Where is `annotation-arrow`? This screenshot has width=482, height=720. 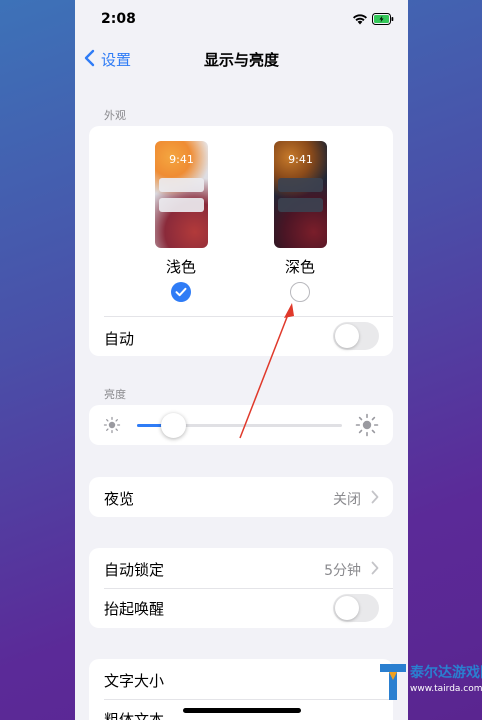 annotation-arrow is located at coordinates (266, 371).